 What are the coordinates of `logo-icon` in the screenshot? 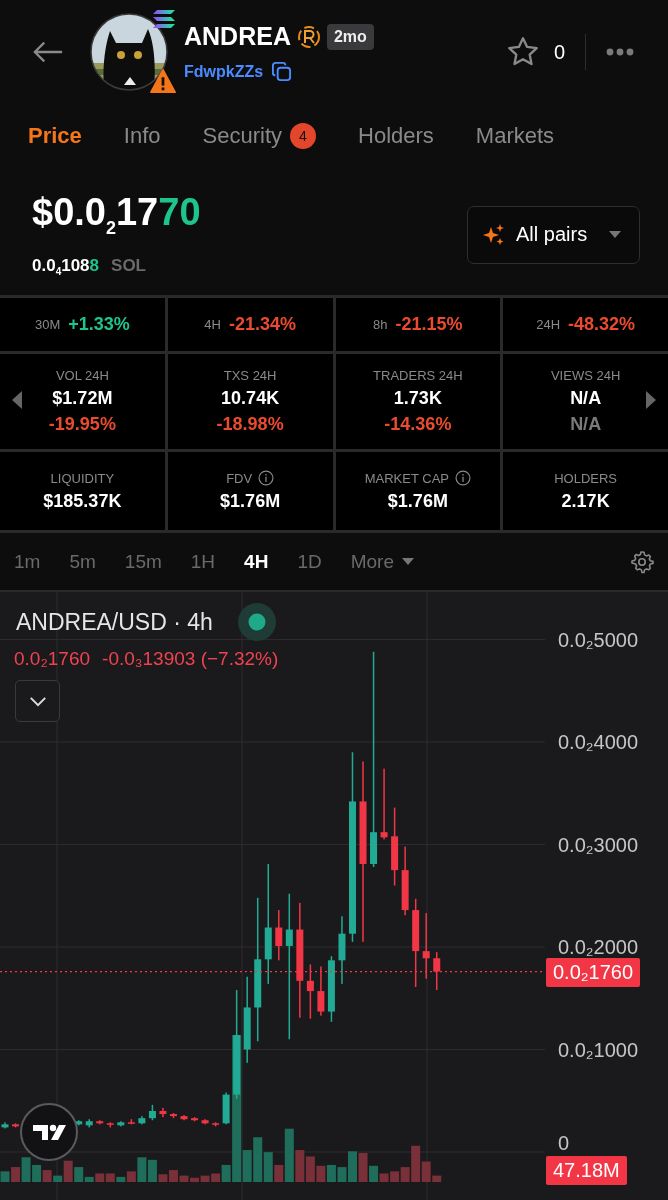 It's located at (49, 1132).